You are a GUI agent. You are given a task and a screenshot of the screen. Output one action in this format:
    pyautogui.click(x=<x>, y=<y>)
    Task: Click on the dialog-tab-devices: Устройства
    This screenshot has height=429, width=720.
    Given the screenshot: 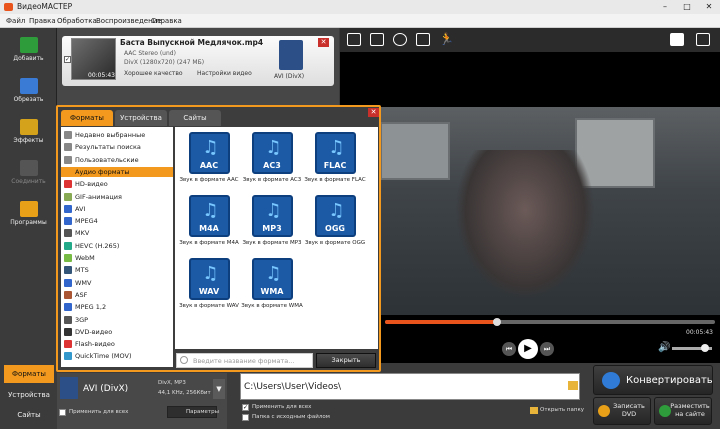 What is the action you would take?
    pyautogui.click(x=141, y=118)
    